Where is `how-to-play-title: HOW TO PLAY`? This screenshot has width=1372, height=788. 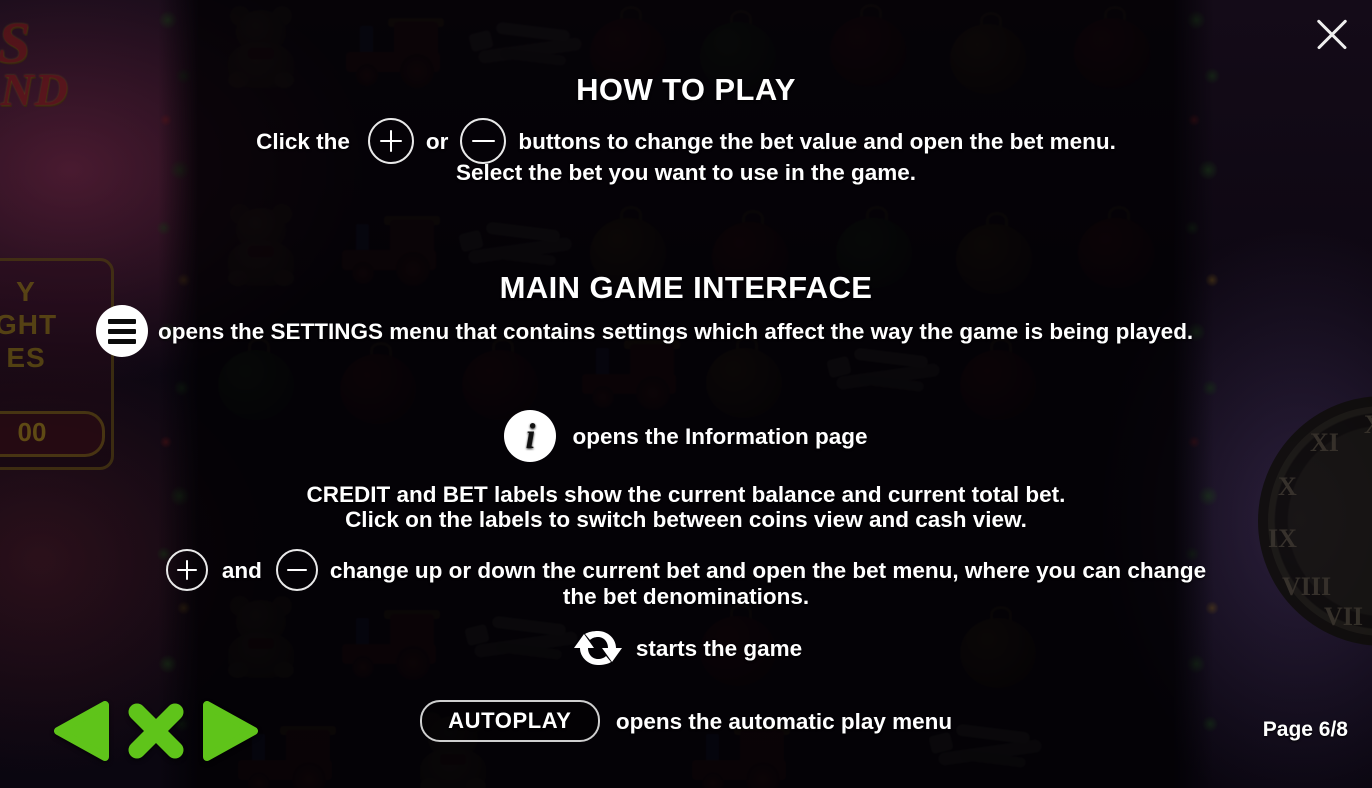
how-to-play-title: HOW TO PLAY is located at coordinates (686, 89).